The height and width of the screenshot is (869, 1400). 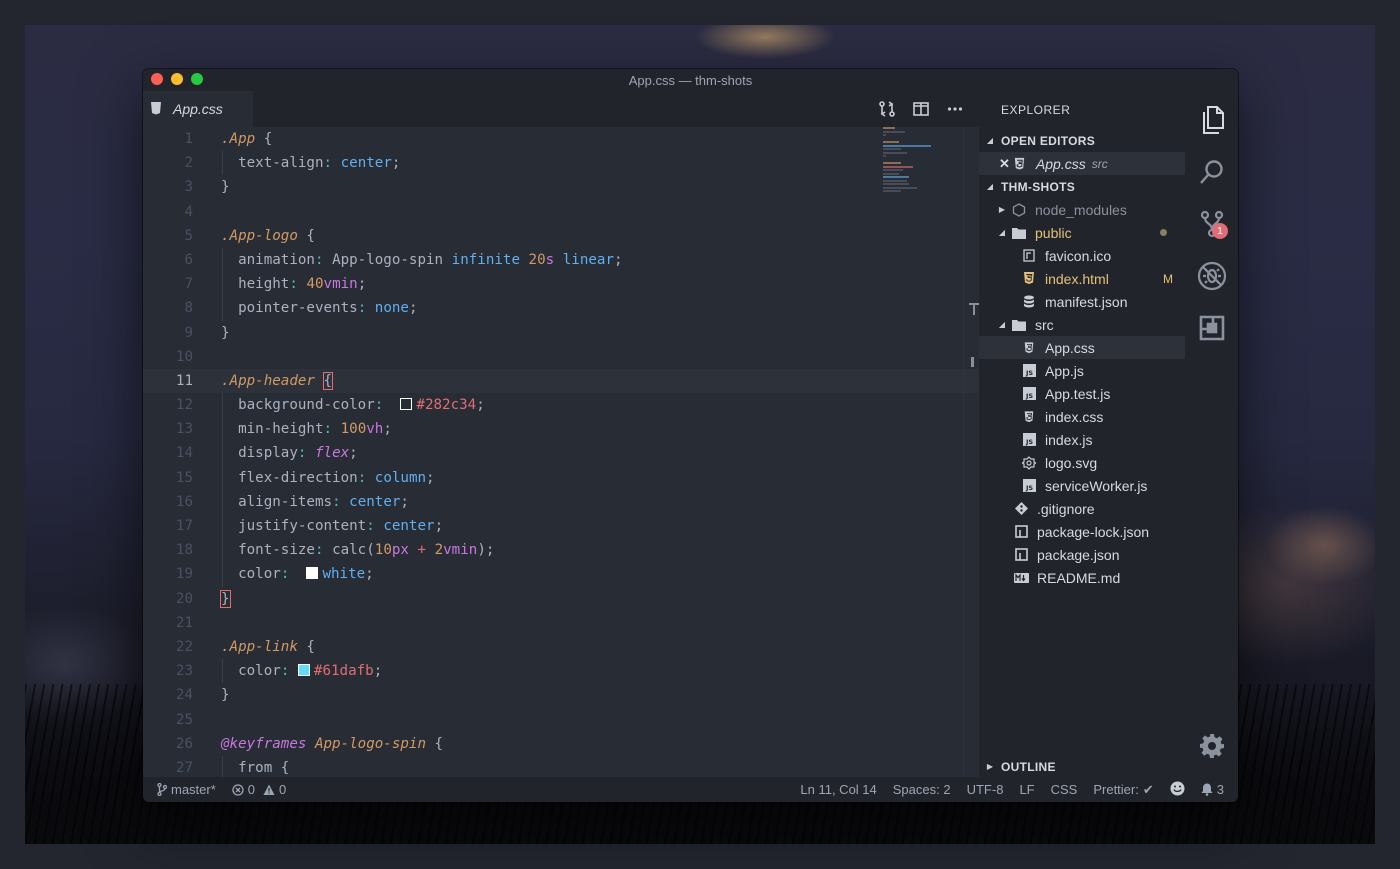 What do you see at coordinates (1036, 110) in the screenshot?
I see `explorer-title: EXPLORER` at bounding box center [1036, 110].